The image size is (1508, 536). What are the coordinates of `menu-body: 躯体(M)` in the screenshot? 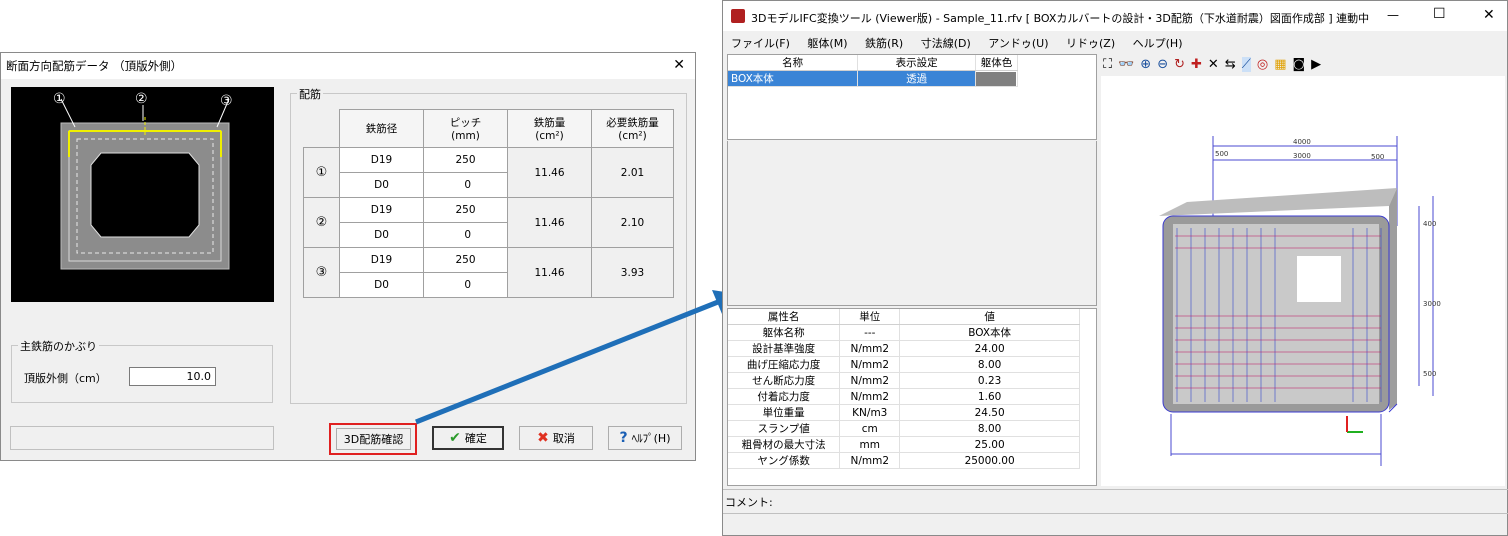 It's located at (827, 43).